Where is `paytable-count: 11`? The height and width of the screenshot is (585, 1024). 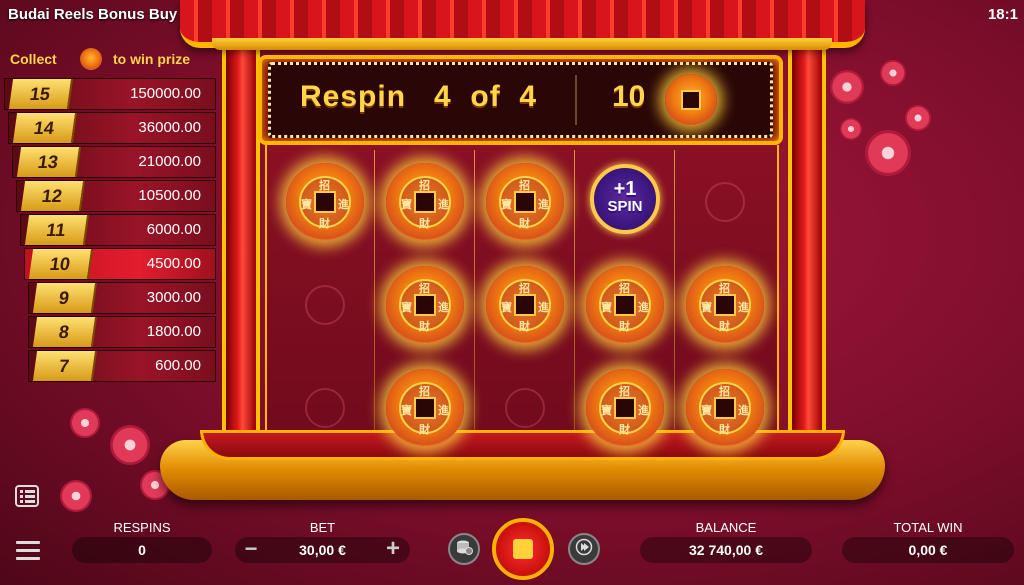 paytable-count: 11 is located at coordinates (57, 230).